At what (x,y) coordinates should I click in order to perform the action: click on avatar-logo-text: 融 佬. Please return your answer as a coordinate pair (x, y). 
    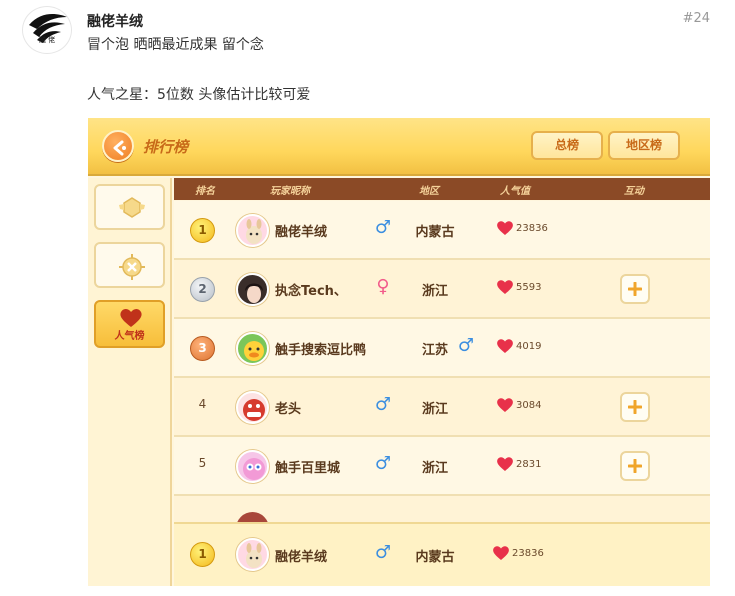
    Looking at the image, I should click on (47, 40).